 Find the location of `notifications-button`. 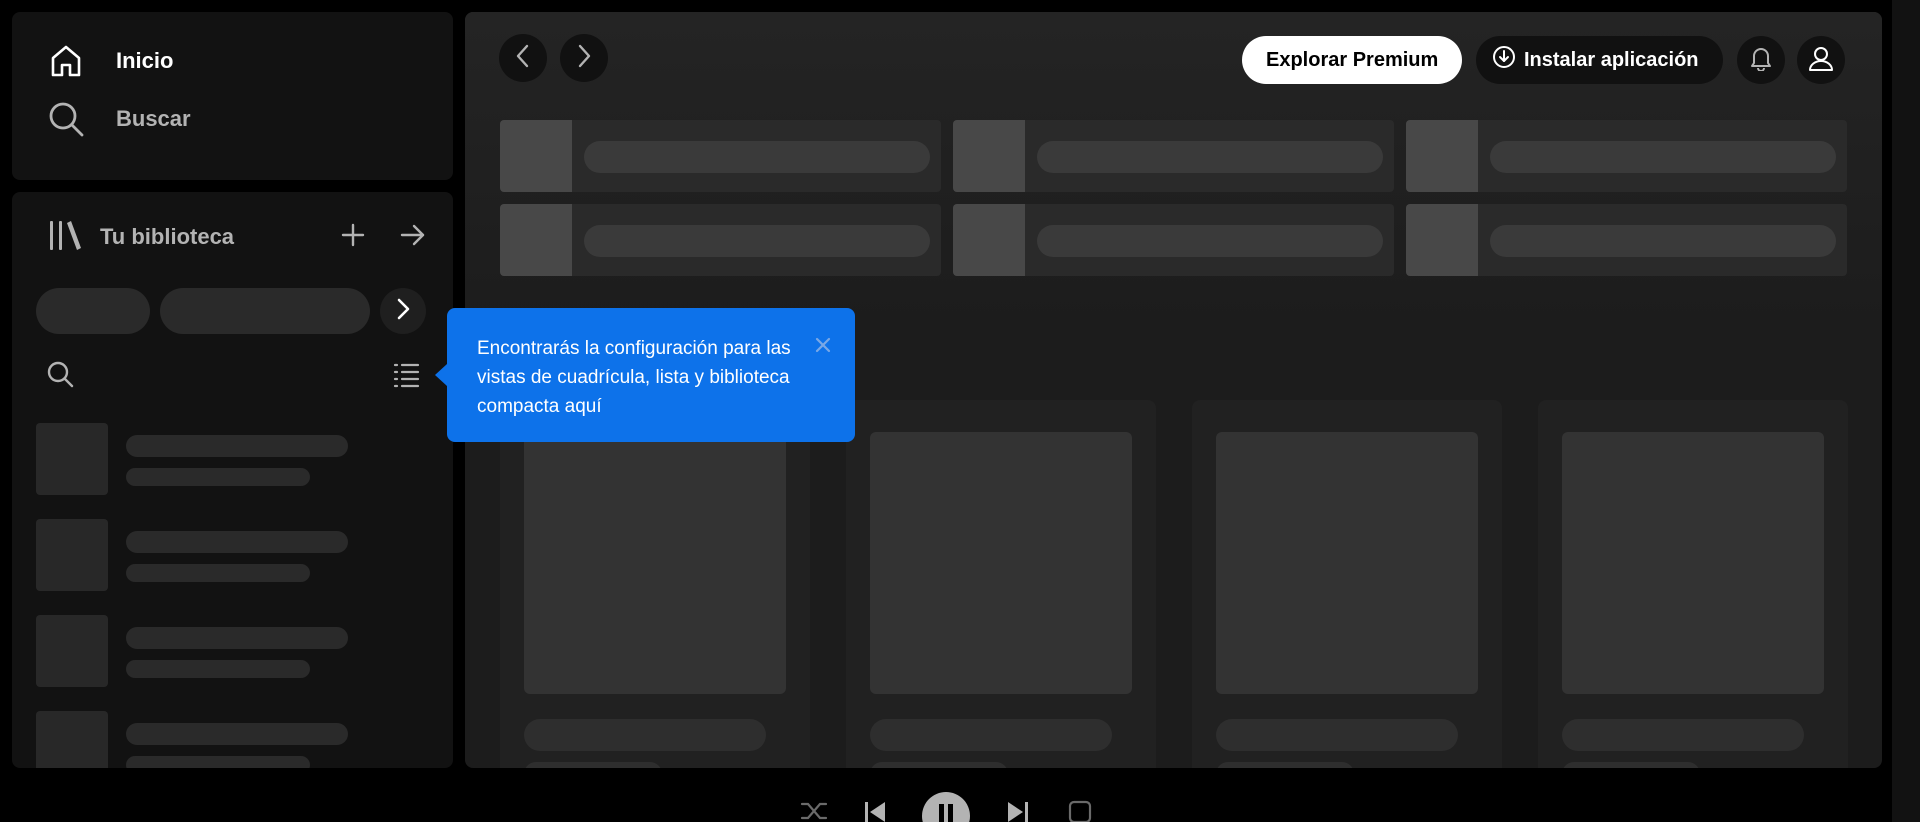

notifications-button is located at coordinates (1761, 60).